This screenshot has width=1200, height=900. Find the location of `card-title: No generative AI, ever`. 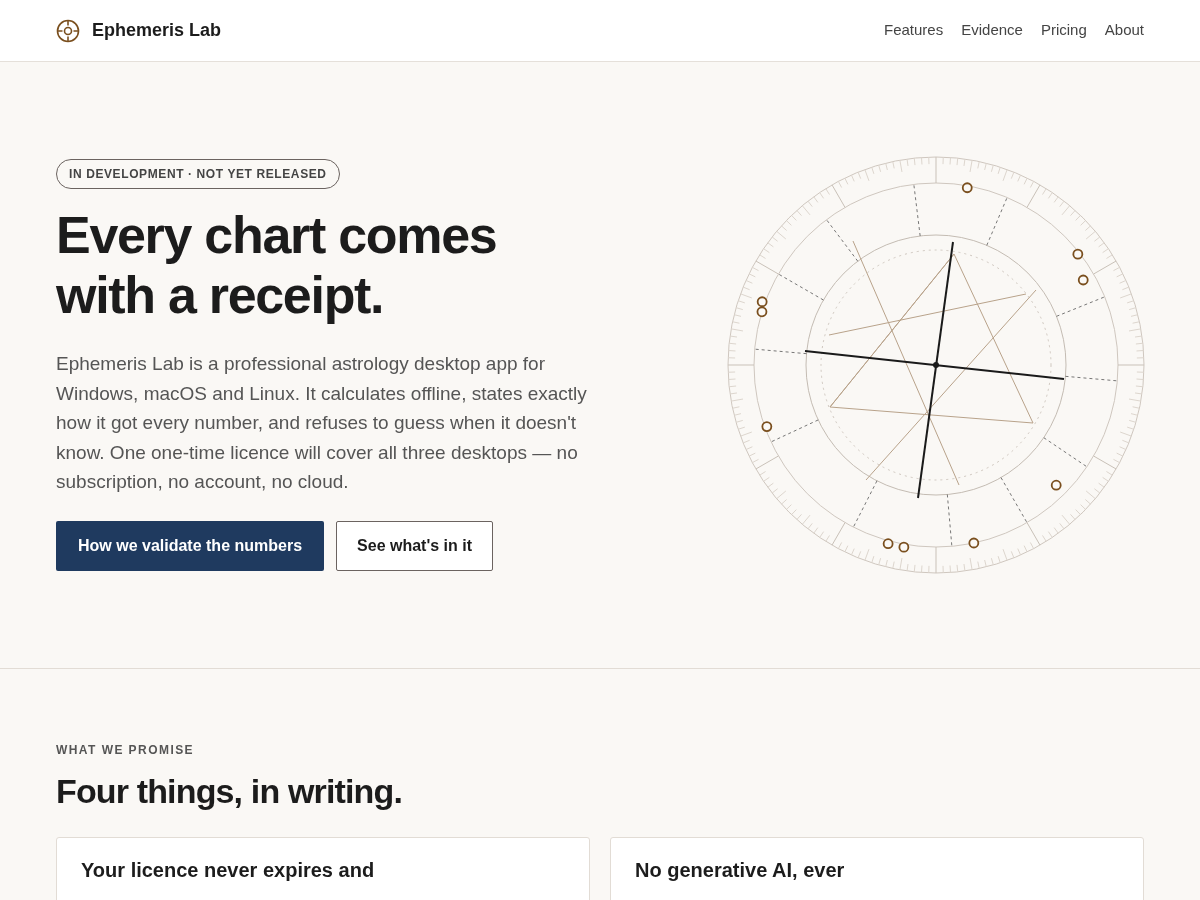

card-title: No generative AI, ever is located at coordinates (740, 870).